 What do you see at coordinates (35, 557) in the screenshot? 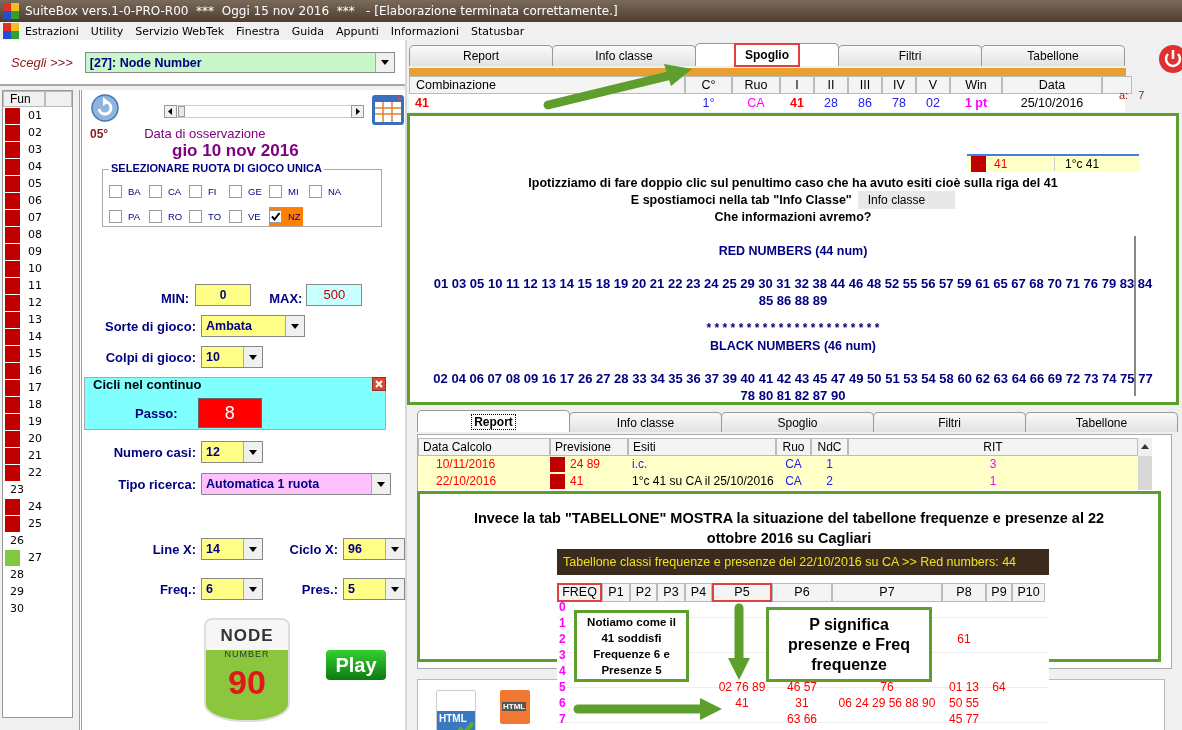
I see `list-item: 27` at bounding box center [35, 557].